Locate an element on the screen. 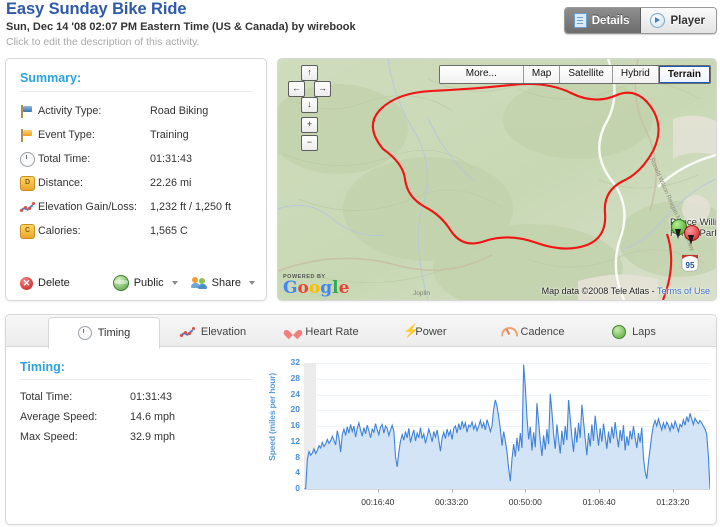 The height and width of the screenshot is (527, 720). timing-value: 14.6 mph is located at coordinates (153, 417).